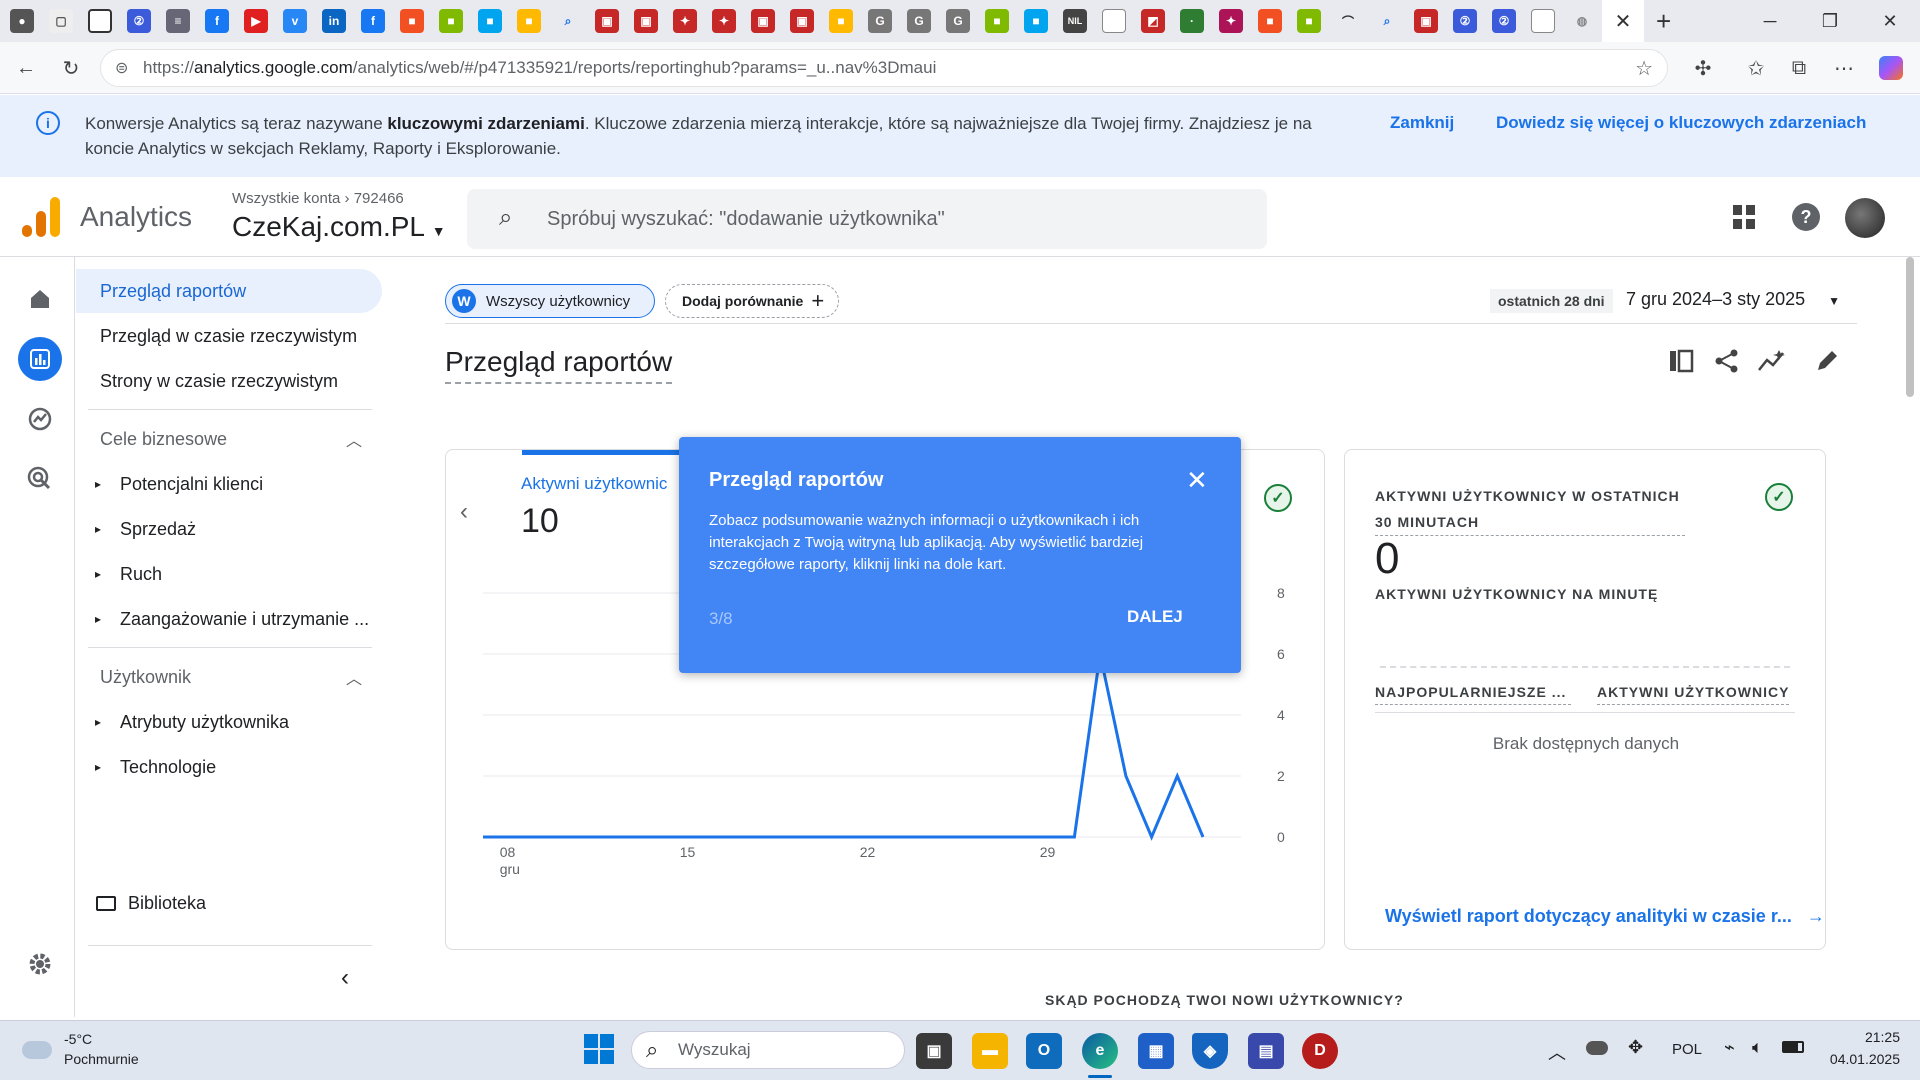  What do you see at coordinates (1770, 21) in the screenshot?
I see `minimize-button: ─` at bounding box center [1770, 21].